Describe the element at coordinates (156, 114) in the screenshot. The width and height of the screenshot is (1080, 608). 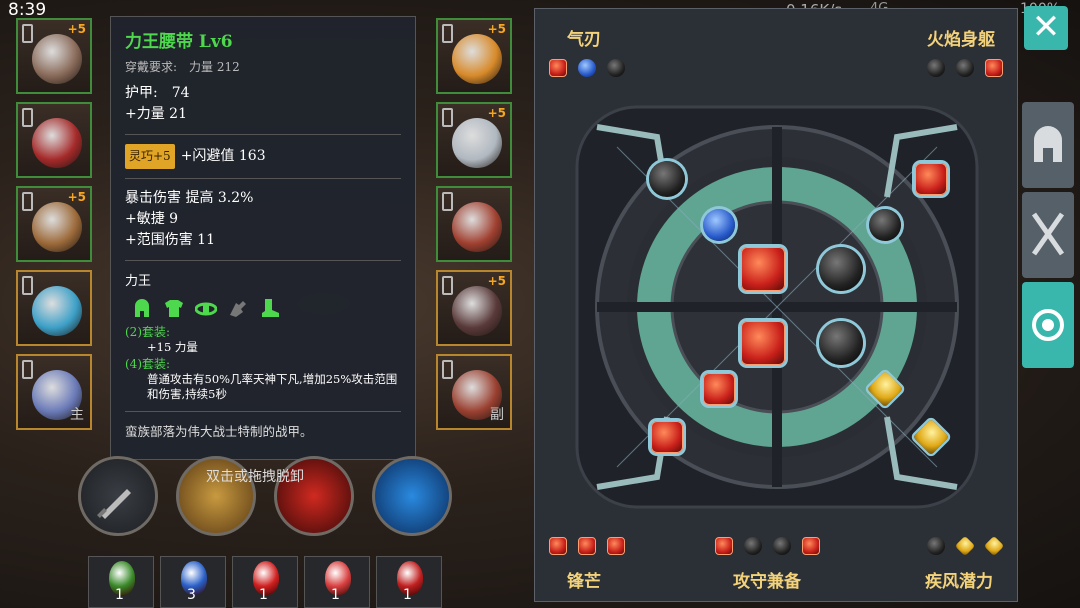
I see `strength-stat: +力量 21` at that location.